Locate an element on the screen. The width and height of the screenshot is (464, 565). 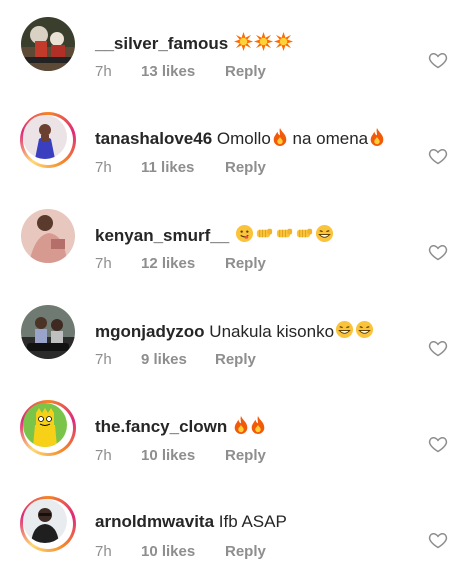
likes-count: 11 likes is located at coordinates (183, 167).